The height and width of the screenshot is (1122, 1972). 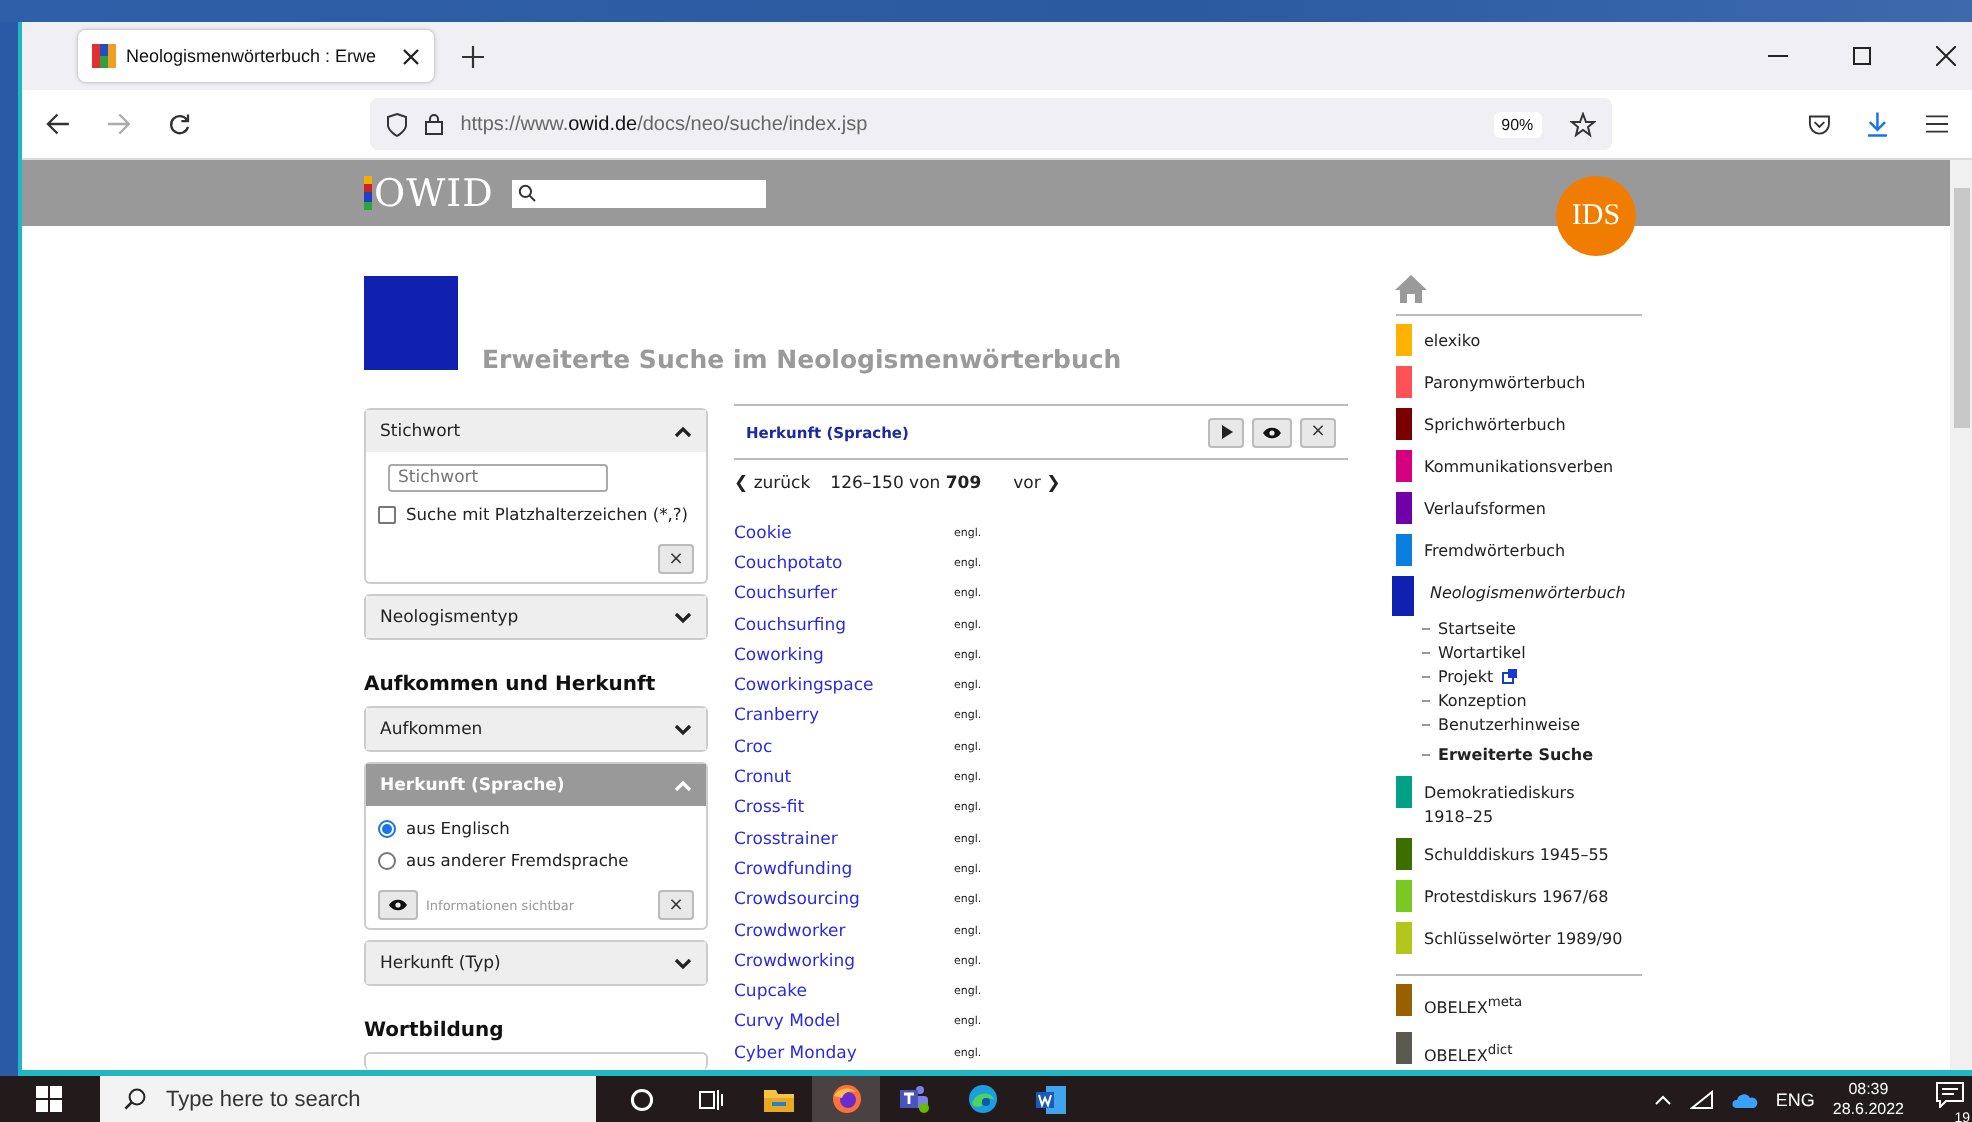 What do you see at coordinates (844, 686) in the screenshot?
I see `entry-link: Coworkingspace` at bounding box center [844, 686].